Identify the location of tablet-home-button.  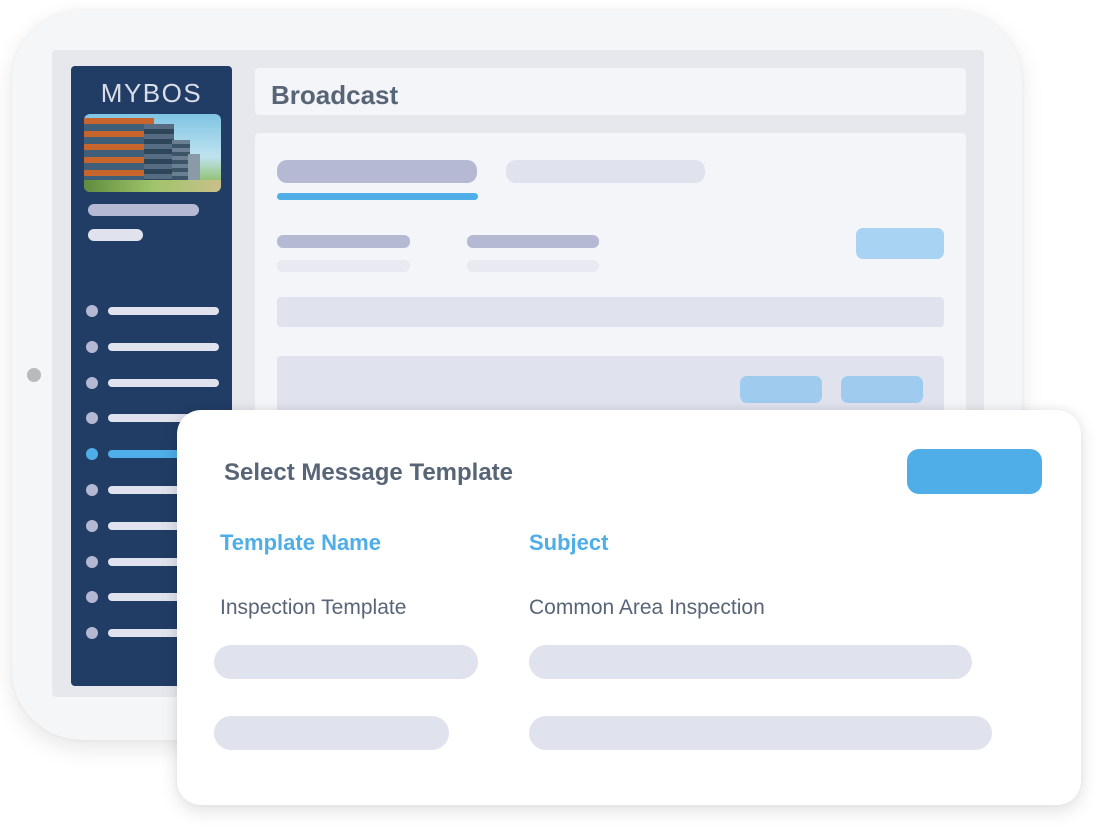
(34, 375).